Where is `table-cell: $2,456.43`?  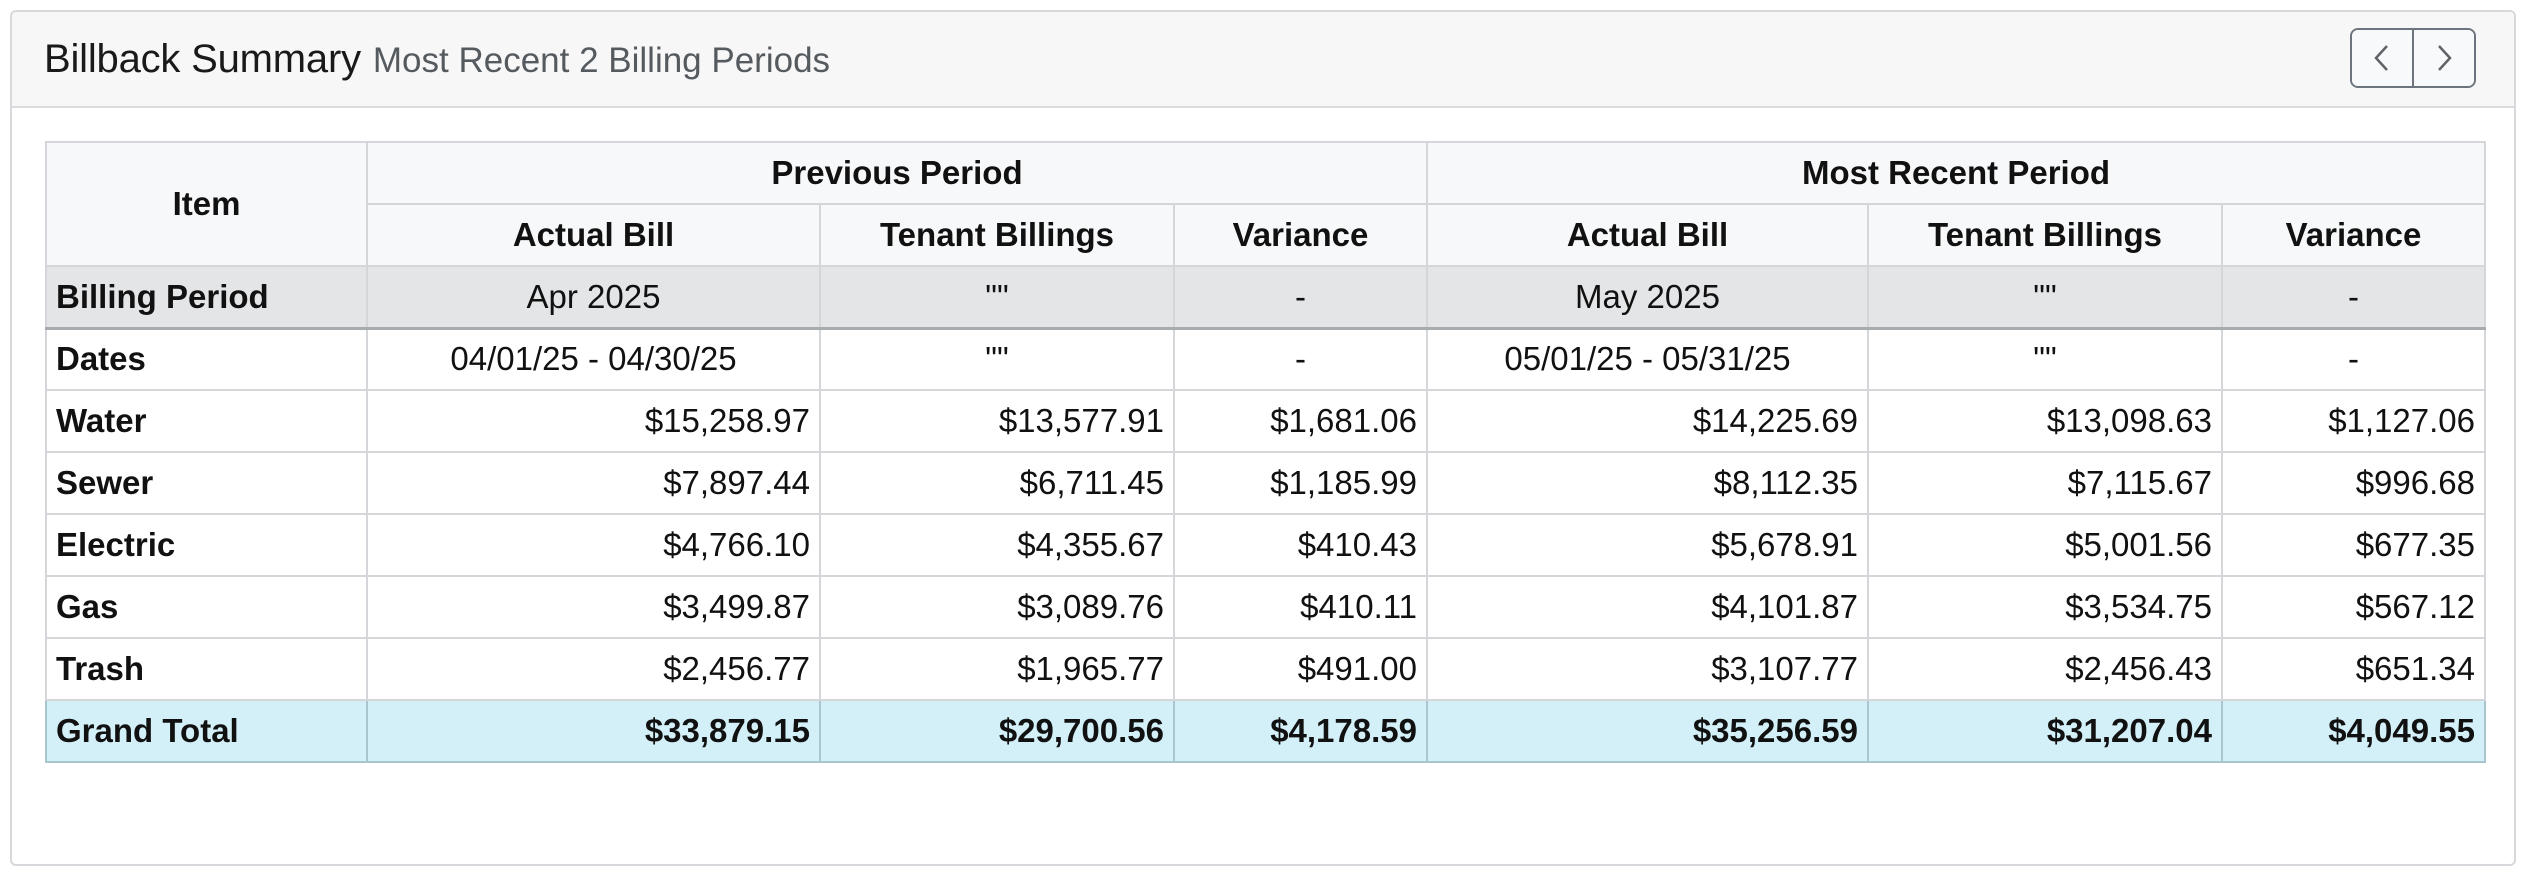 table-cell: $2,456.43 is located at coordinates (2045, 669).